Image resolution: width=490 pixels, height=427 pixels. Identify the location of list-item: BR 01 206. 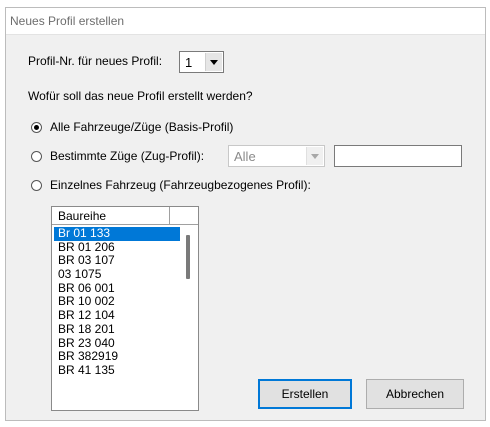
(117, 247).